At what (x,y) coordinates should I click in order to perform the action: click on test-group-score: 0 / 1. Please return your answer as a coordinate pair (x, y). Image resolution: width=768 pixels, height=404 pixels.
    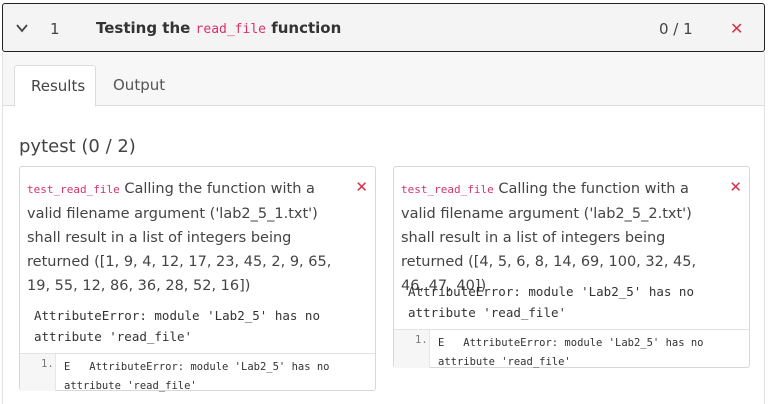
    Looking at the image, I should click on (676, 29).